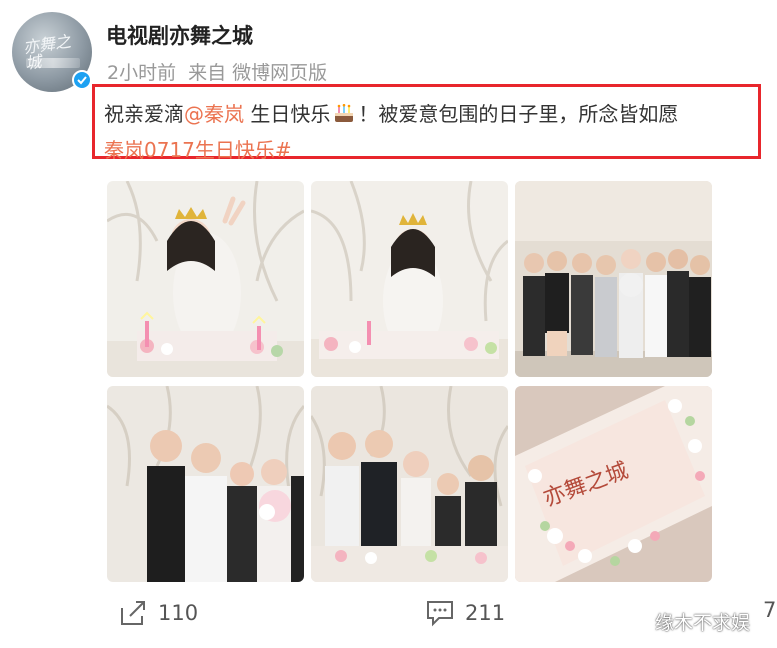 The height and width of the screenshot is (648, 777). I want to click on mention-link: @秦岚, so click(214, 114).